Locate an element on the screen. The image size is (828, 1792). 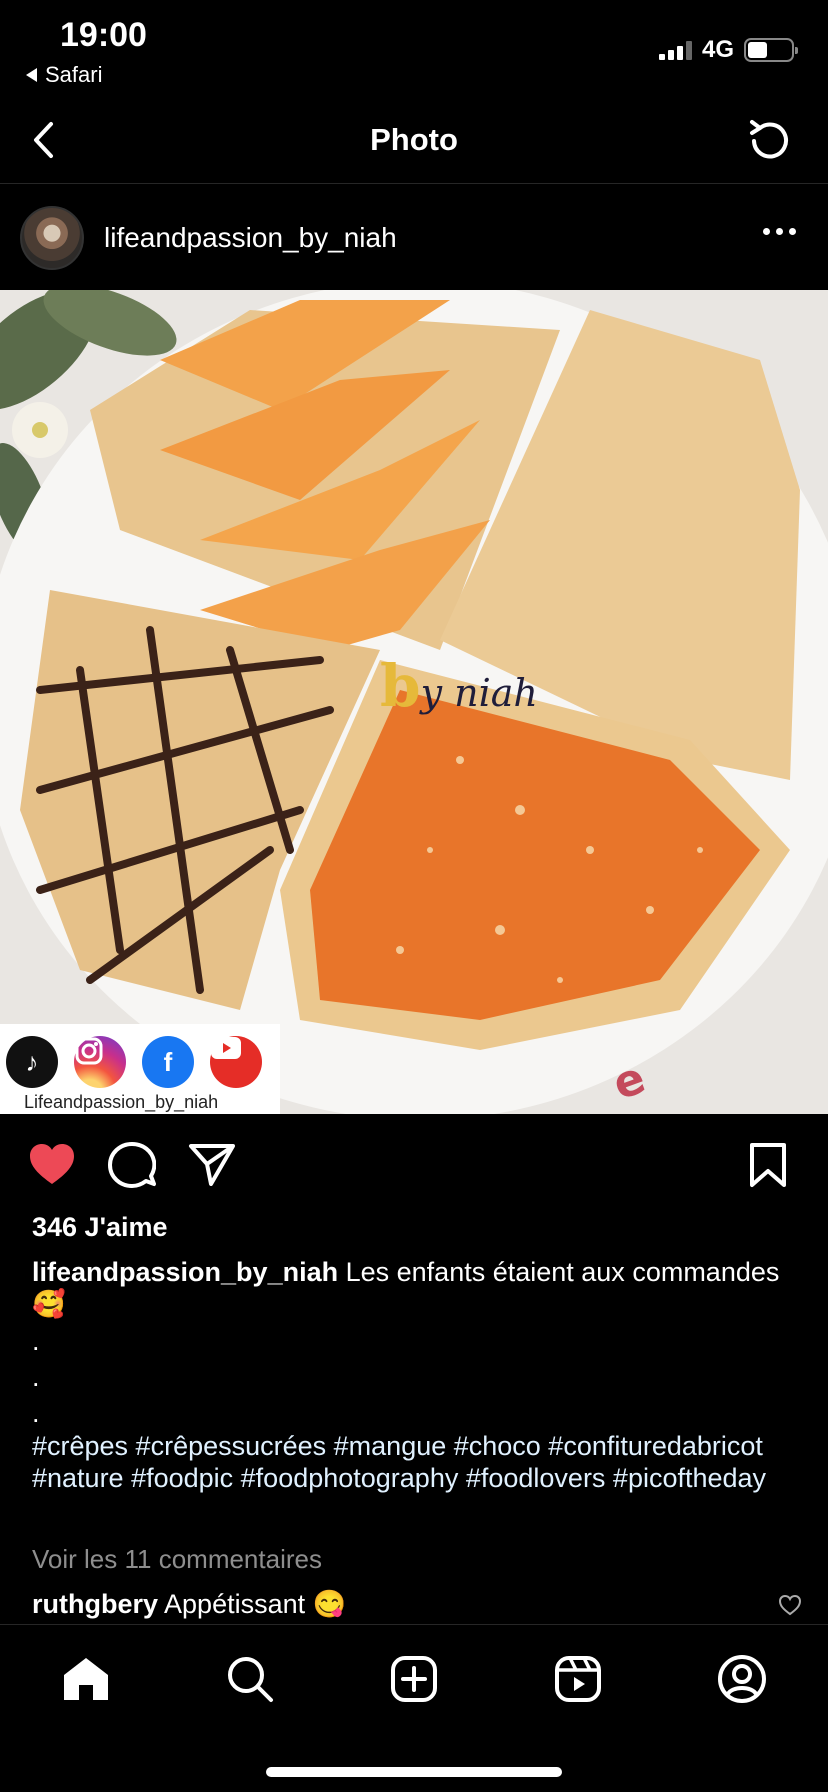
youtube-icon is located at coordinates (236, 1062).